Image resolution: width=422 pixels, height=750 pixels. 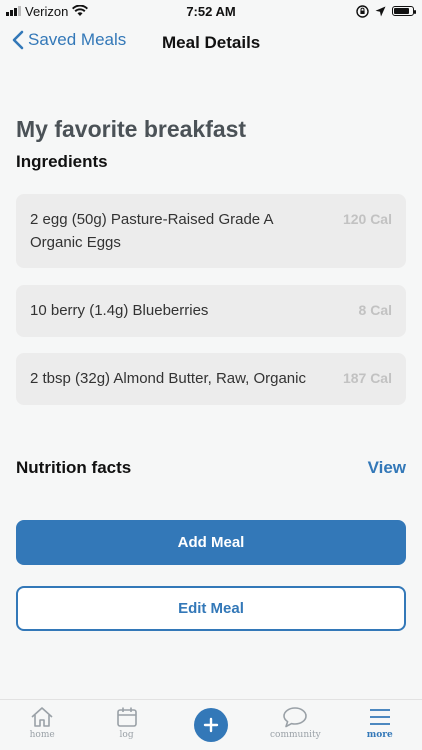 I want to click on tab-more: more, so click(x=380, y=720).